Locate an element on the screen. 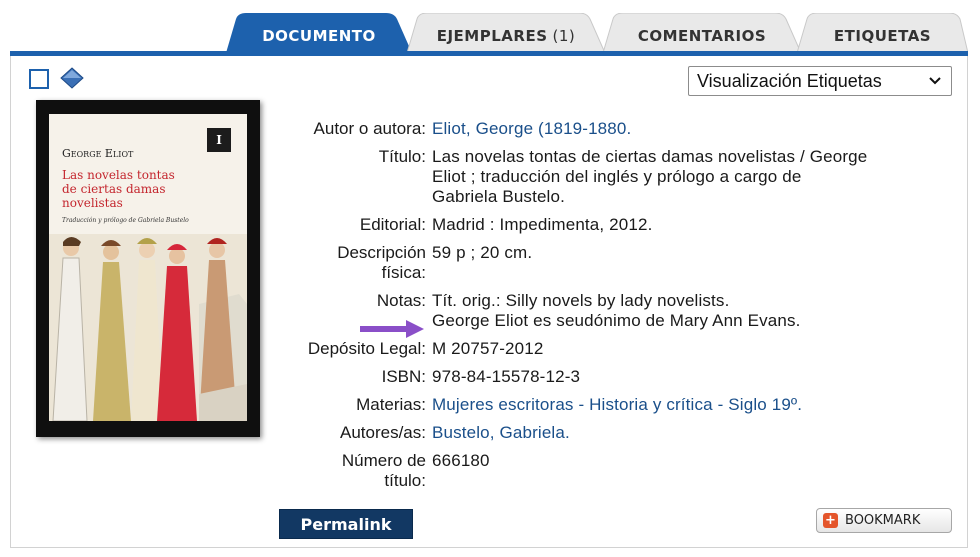 This screenshot has height=557, width=980. cover-illustration is located at coordinates (148, 327).